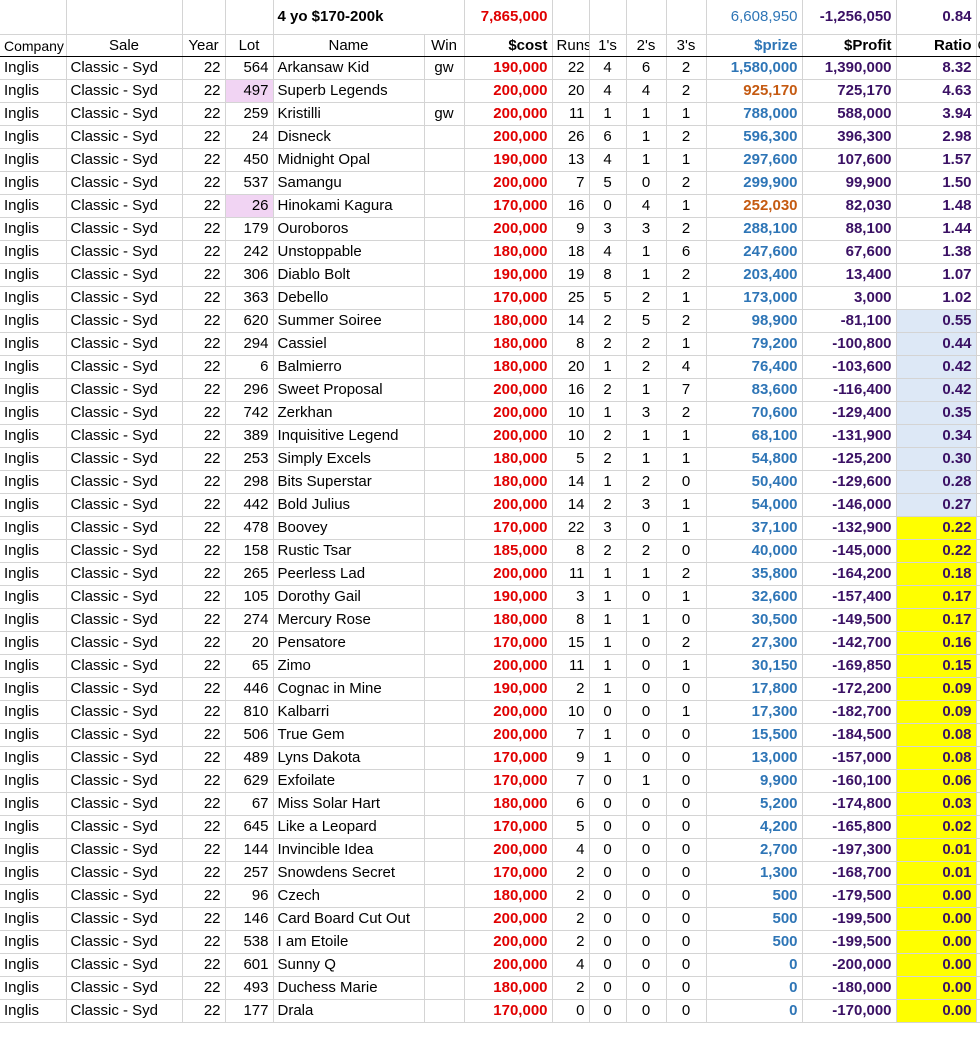  What do you see at coordinates (754, 942) in the screenshot?
I see `cell-prize: 500` at bounding box center [754, 942].